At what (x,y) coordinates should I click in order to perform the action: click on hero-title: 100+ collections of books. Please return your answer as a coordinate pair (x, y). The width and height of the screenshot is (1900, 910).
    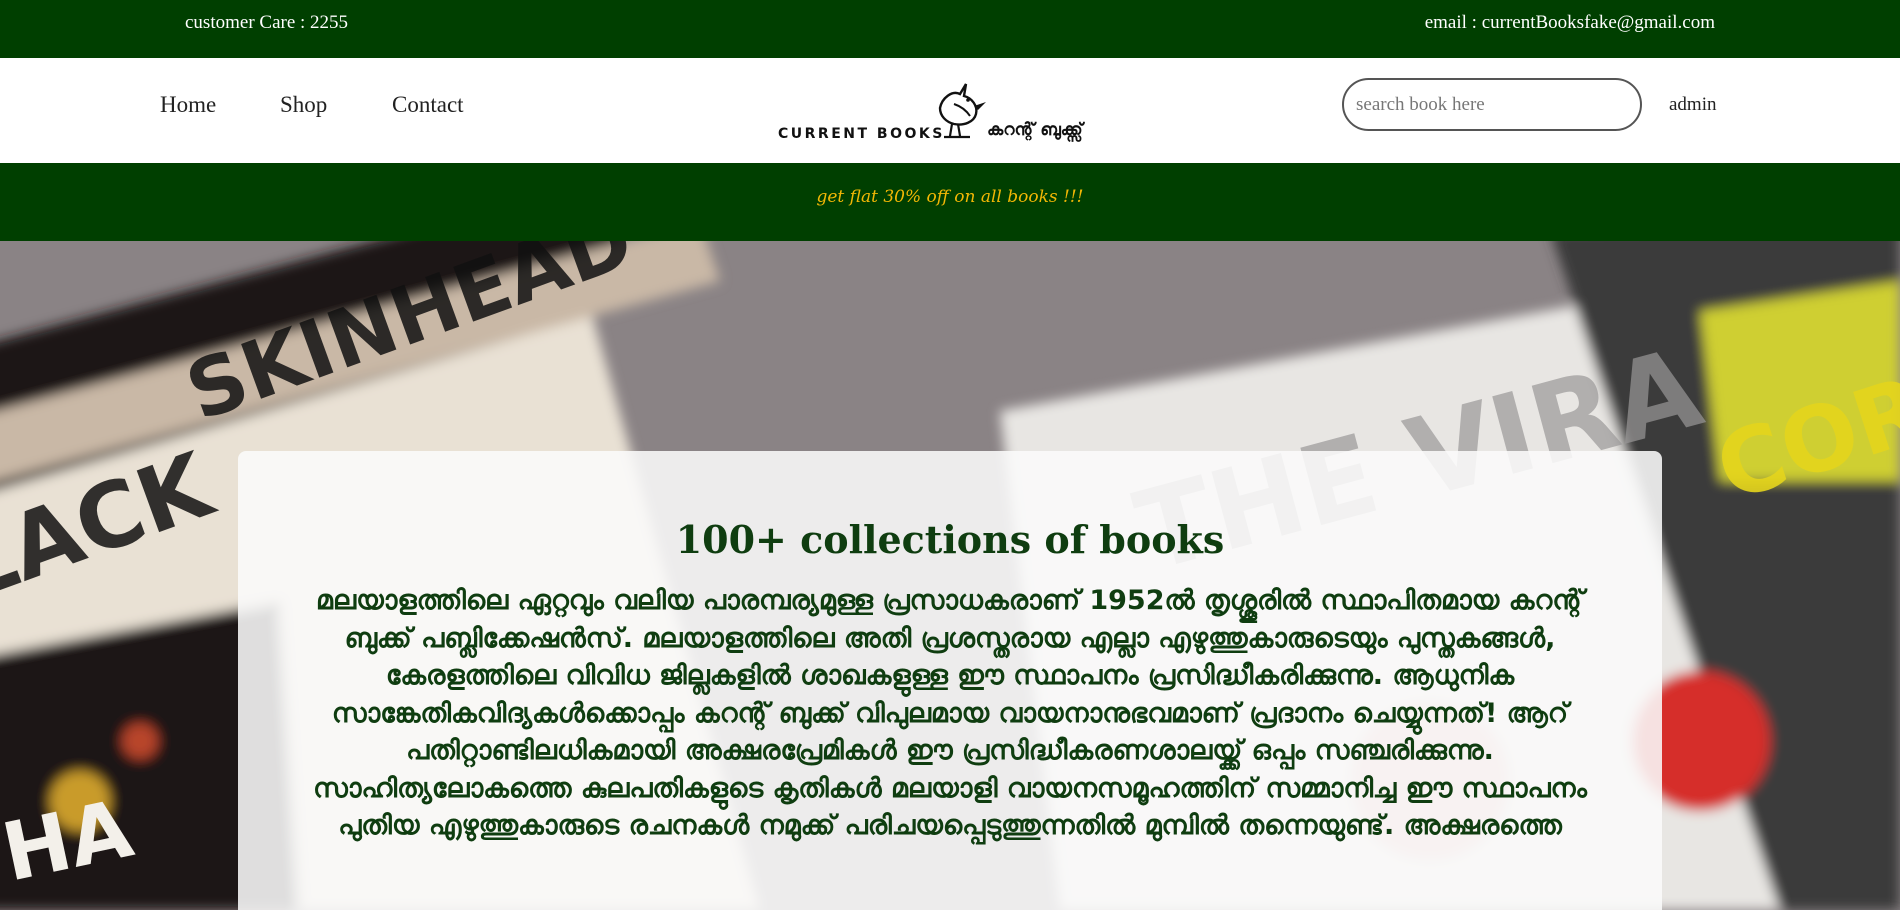
    Looking at the image, I should click on (950, 539).